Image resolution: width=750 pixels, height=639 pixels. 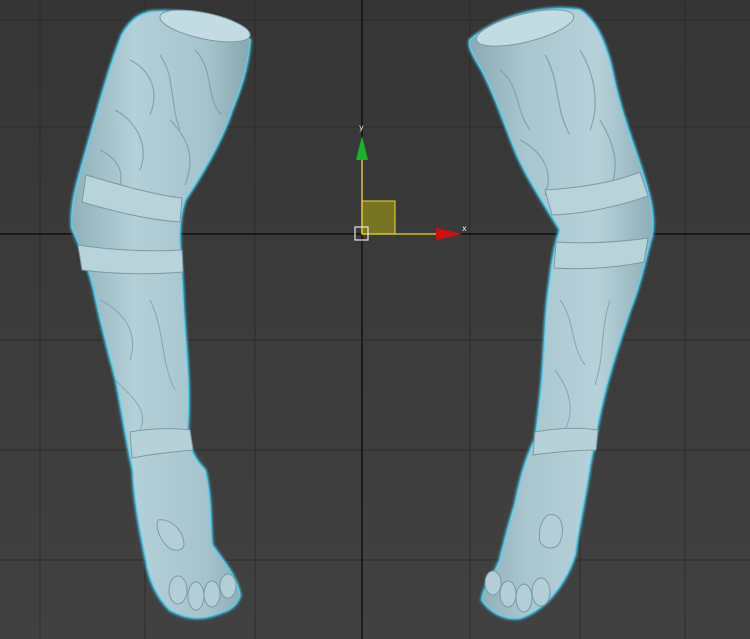 I want to click on gizmo-xy-plane-handle, so click(x=378, y=217).